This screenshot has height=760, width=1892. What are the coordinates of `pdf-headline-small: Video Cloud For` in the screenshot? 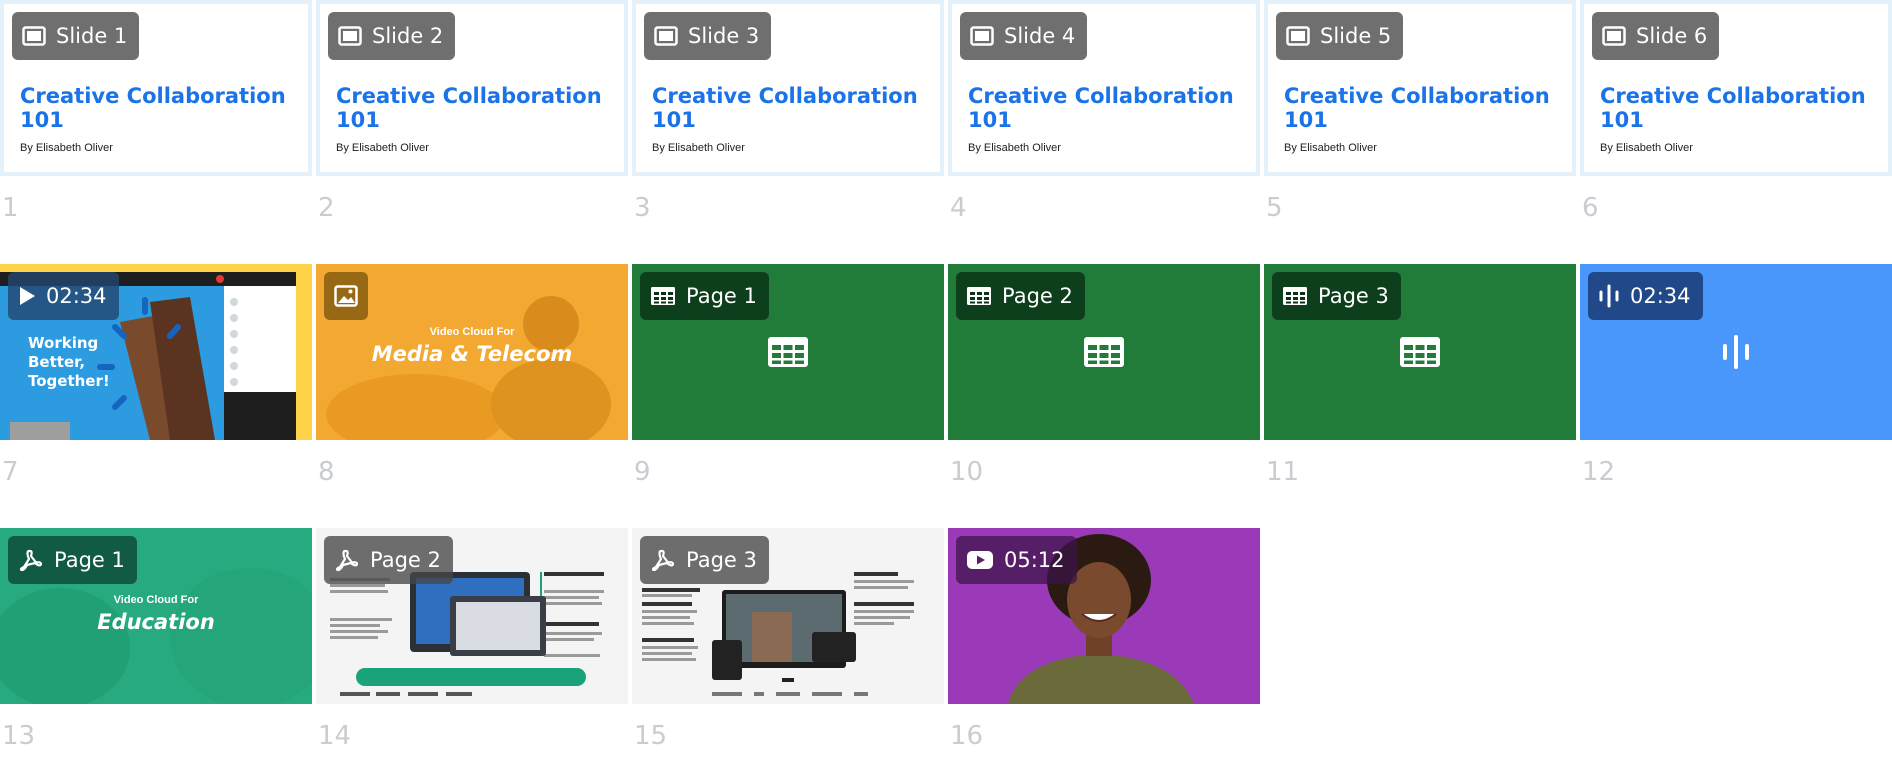 It's located at (156, 600).